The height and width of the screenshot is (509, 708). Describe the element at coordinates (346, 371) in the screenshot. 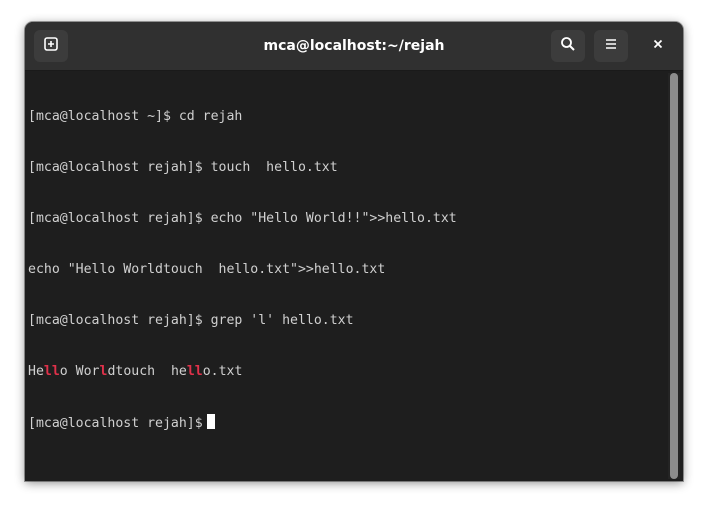

I see `grep-result-line: Hello Worldtouch hello.txt` at that location.